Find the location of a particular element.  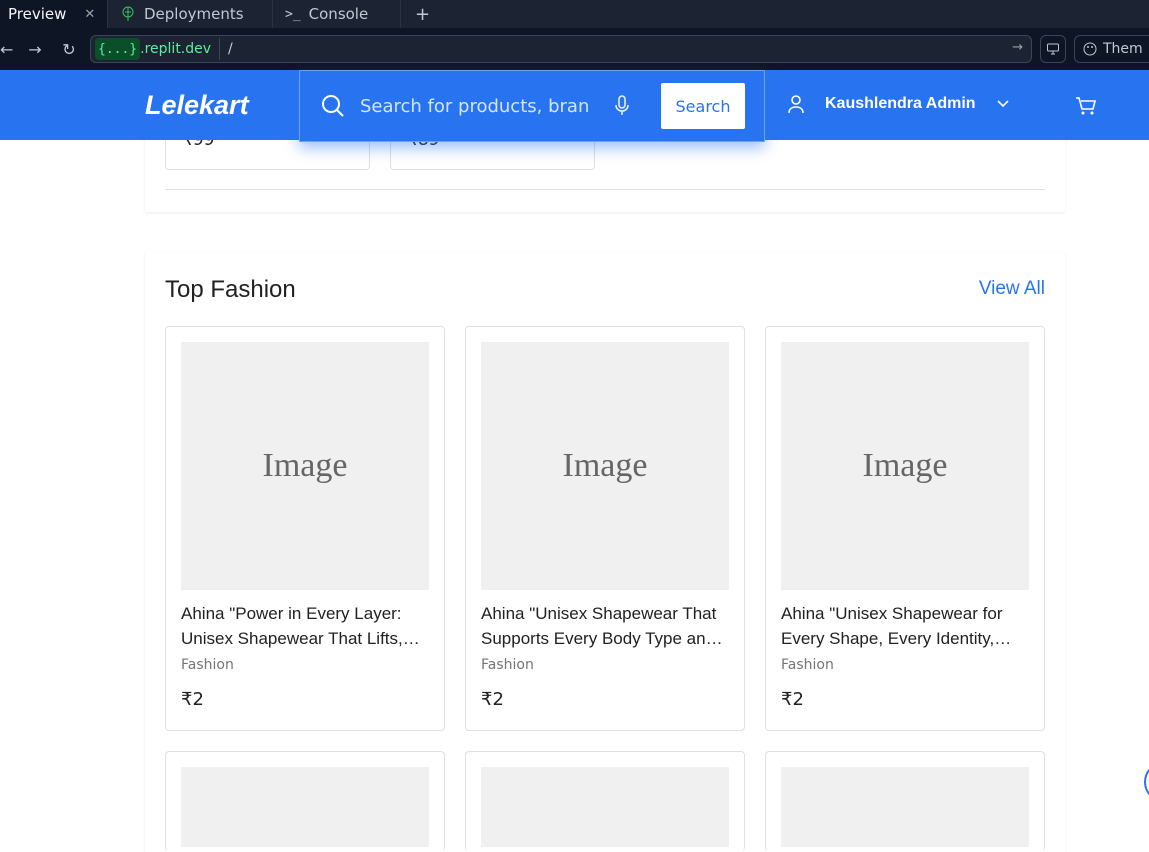

theme-button: Them is located at coordinates (1111, 49).